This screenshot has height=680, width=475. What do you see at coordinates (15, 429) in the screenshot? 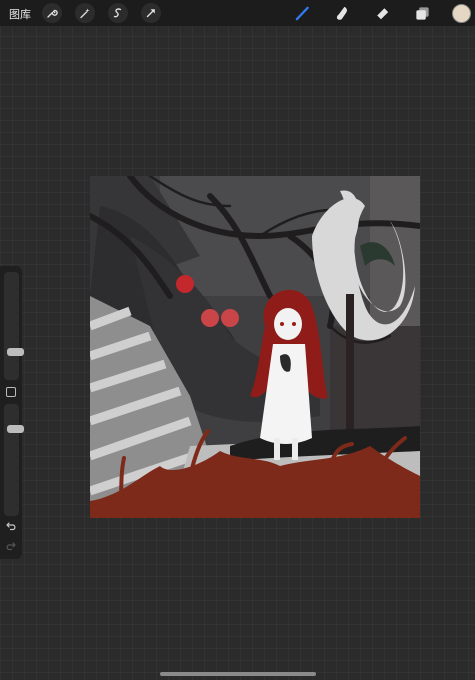
I see `opacity-thumb` at bounding box center [15, 429].